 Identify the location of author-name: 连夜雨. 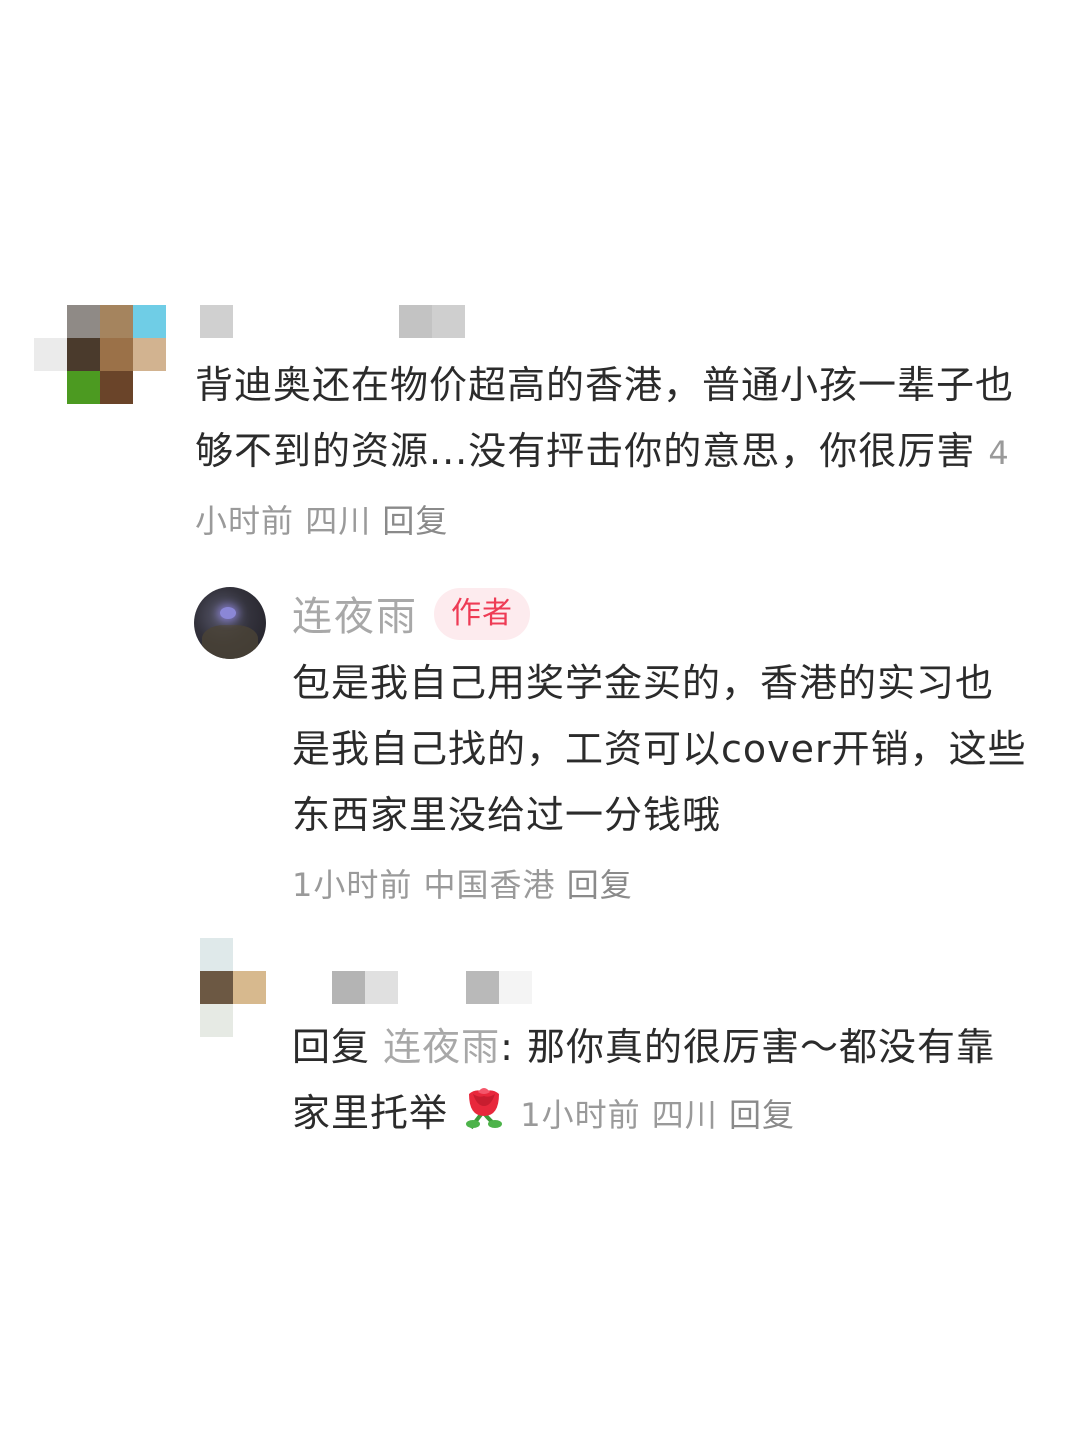
(355, 617).